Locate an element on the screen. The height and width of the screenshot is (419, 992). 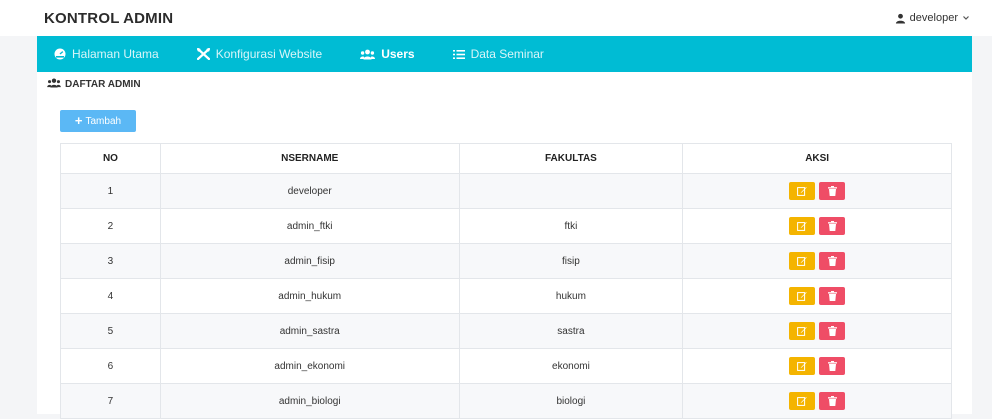
table-row: 7 admin_biologi biologi is located at coordinates (506, 401).